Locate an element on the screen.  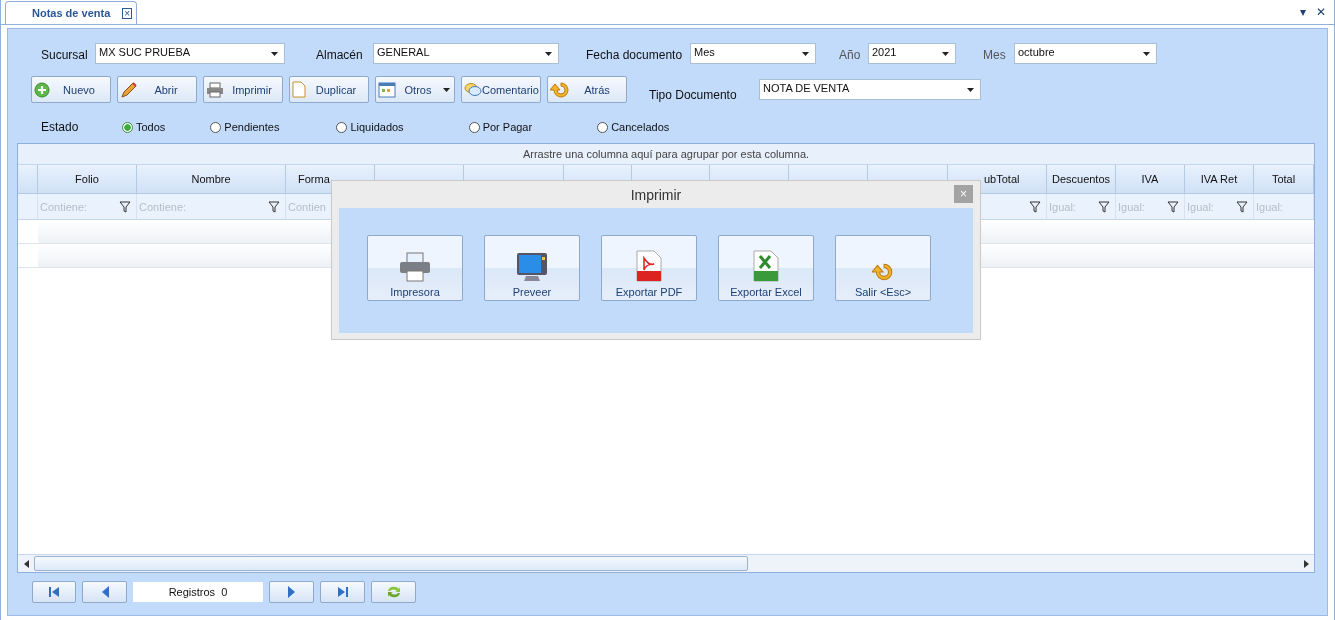
refresh-icon is located at coordinates (393, 592).